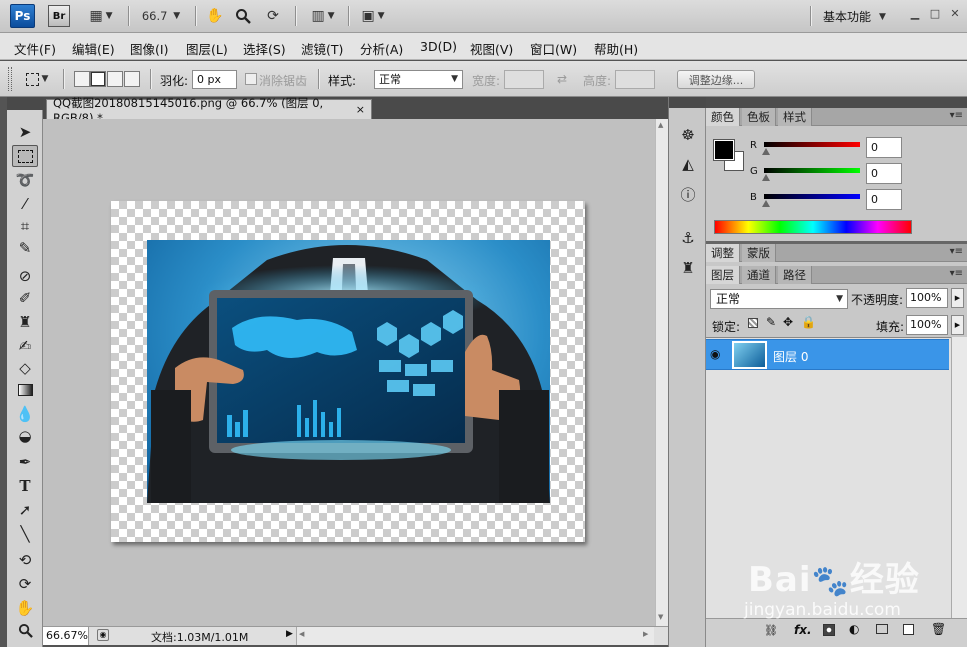 This screenshot has width=967, height=647. I want to click on menu-item: 图层(L), so click(207, 48).